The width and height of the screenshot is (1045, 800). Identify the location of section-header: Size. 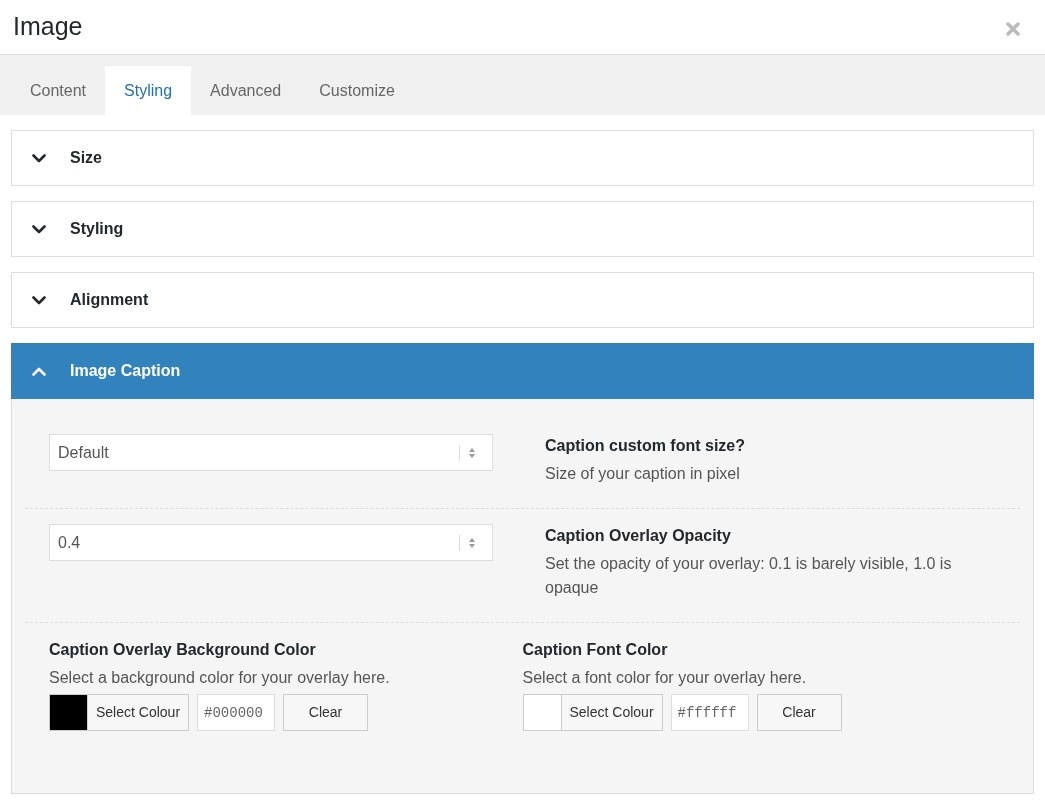
(522, 158).